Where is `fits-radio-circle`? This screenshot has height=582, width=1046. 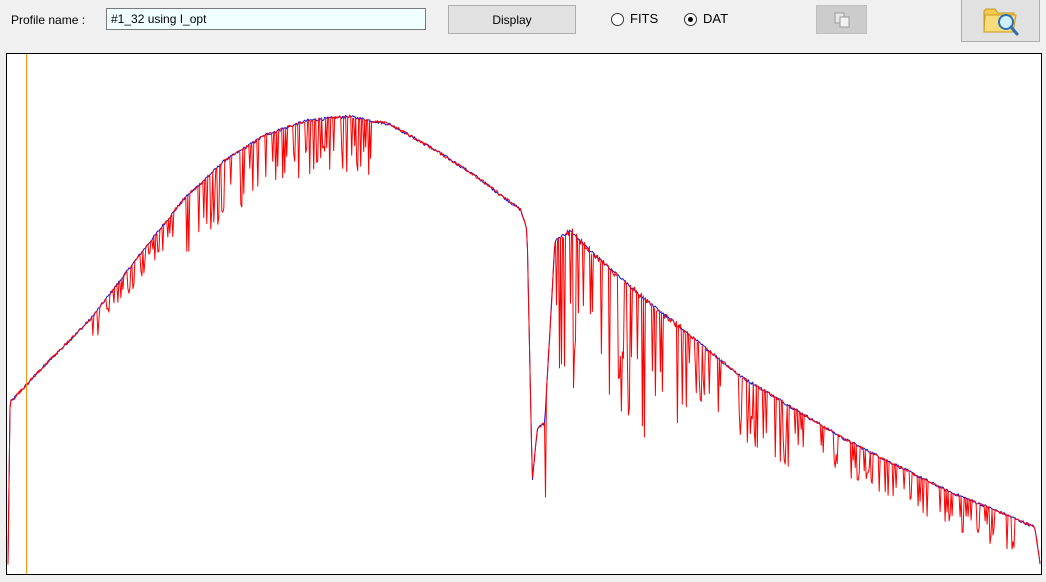
fits-radio-circle is located at coordinates (617, 19).